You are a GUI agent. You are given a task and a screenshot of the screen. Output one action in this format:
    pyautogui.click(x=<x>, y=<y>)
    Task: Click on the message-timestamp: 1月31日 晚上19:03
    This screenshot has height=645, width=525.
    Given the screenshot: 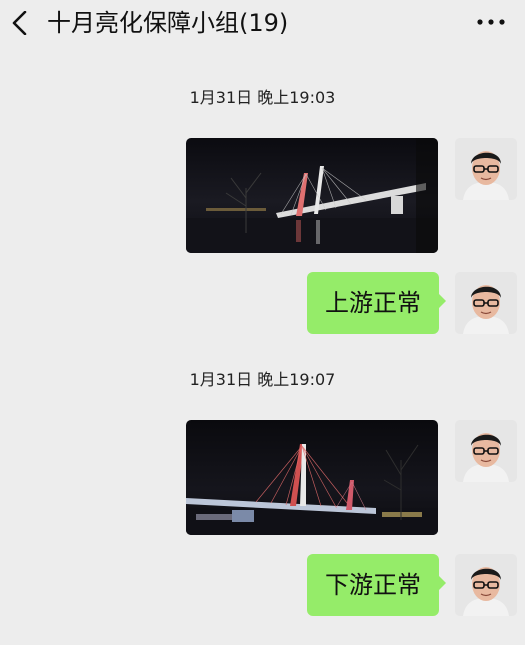 What is the action you would take?
    pyautogui.click(x=262, y=97)
    